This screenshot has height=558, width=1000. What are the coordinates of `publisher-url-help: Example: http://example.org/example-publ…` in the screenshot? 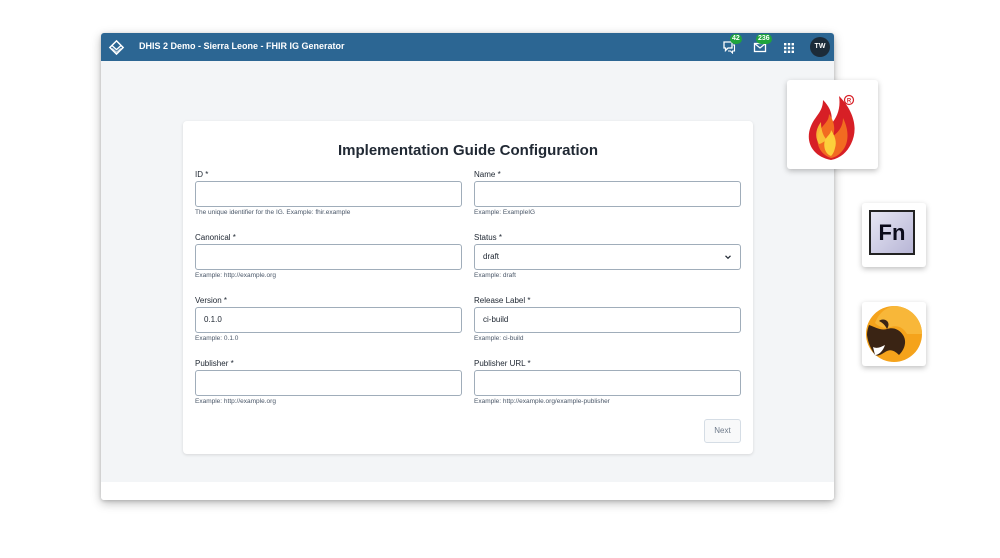 It's located at (542, 401).